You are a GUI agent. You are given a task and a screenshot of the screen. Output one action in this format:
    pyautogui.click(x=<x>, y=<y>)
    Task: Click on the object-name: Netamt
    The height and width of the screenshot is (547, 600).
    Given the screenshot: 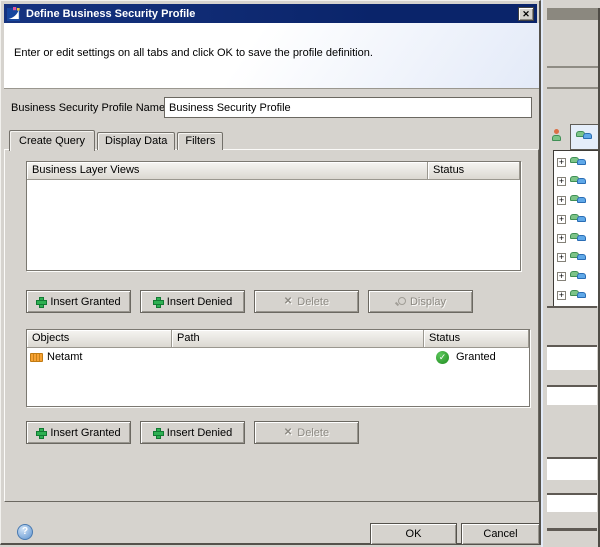 What is the action you would take?
    pyautogui.click(x=65, y=357)
    